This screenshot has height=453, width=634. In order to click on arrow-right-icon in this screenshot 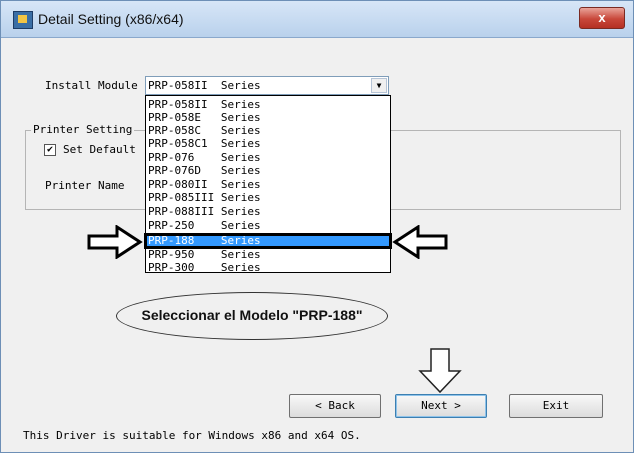, I will do `click(115, 242)`.